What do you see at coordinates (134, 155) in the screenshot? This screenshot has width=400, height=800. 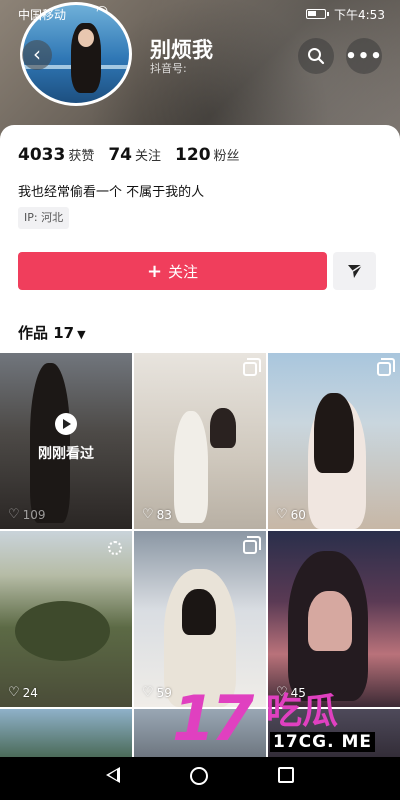 I see `stat-following: 74 关注` at bounding box center [134, 155].